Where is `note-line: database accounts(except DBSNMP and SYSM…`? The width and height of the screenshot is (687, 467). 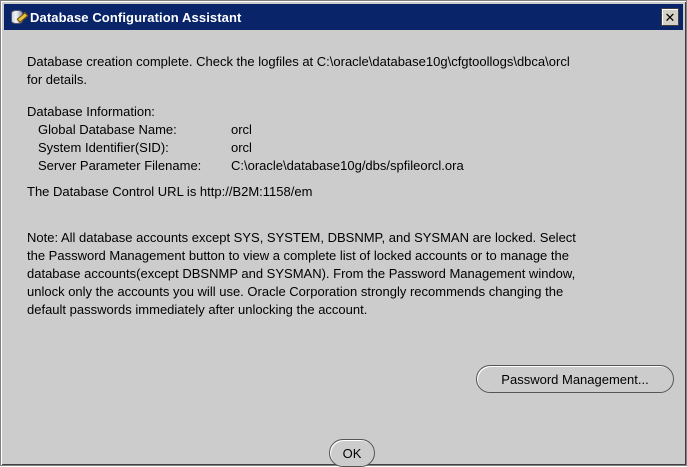
note-line: database accounts(except DBSNMP and SYSM… is located at coordinates (301, 273).